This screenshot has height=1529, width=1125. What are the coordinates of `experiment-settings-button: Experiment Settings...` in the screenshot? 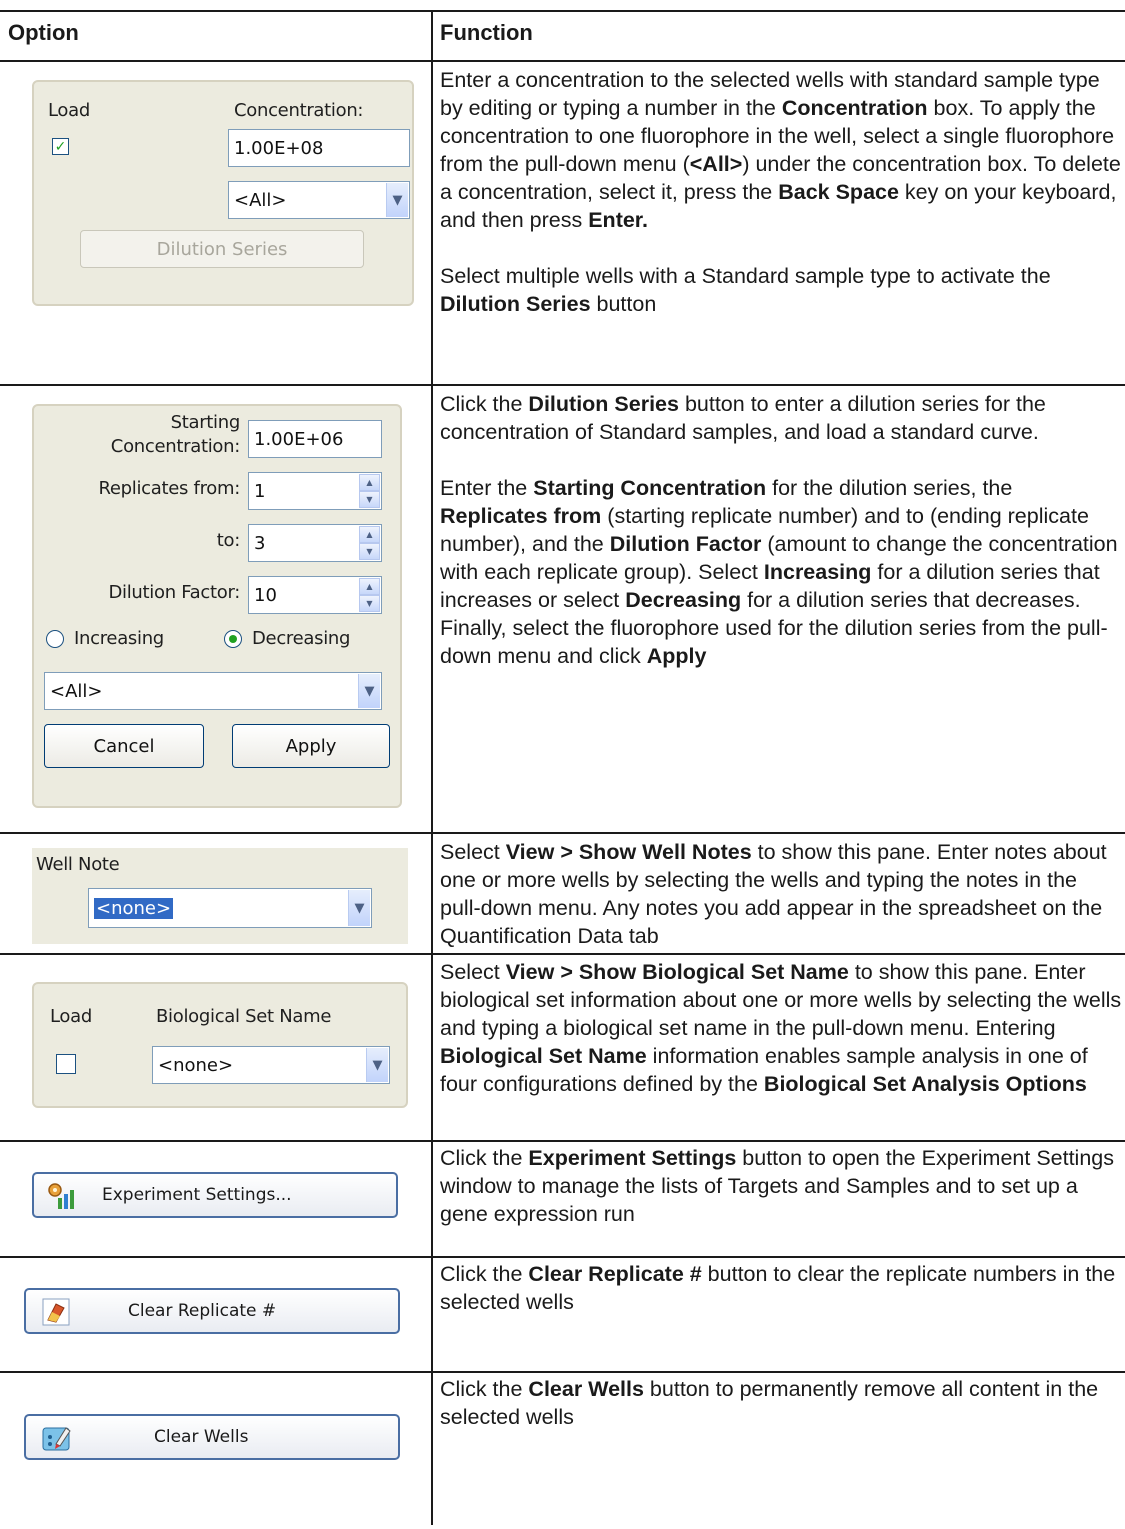 It's located at (215, 1195).